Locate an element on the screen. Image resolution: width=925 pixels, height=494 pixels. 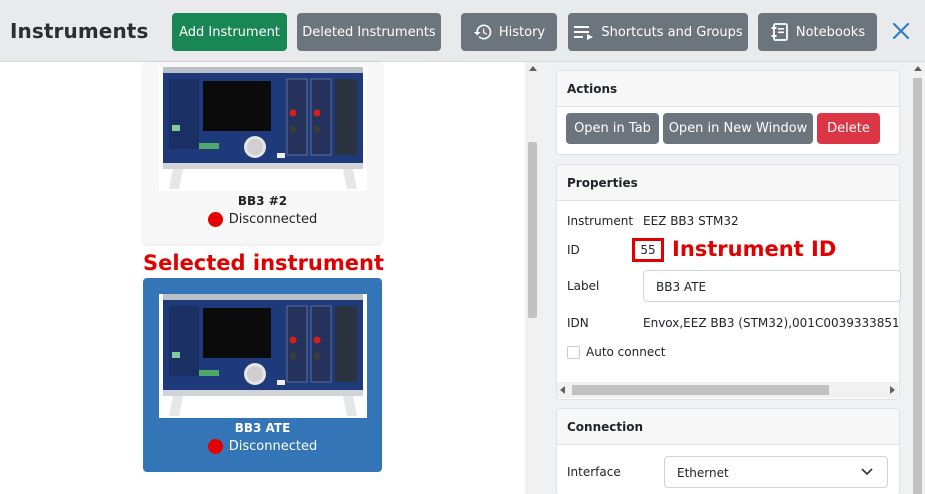
history-icon is located at coordinates (482, 32).